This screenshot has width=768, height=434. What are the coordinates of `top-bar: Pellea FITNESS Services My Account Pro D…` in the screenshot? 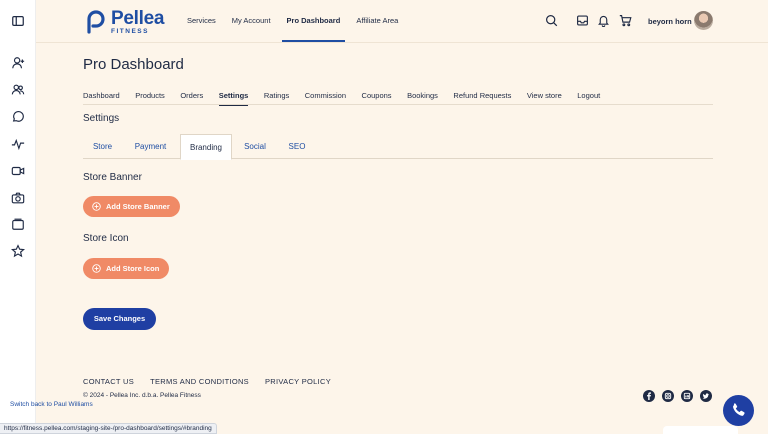 It's located at (402, 21).